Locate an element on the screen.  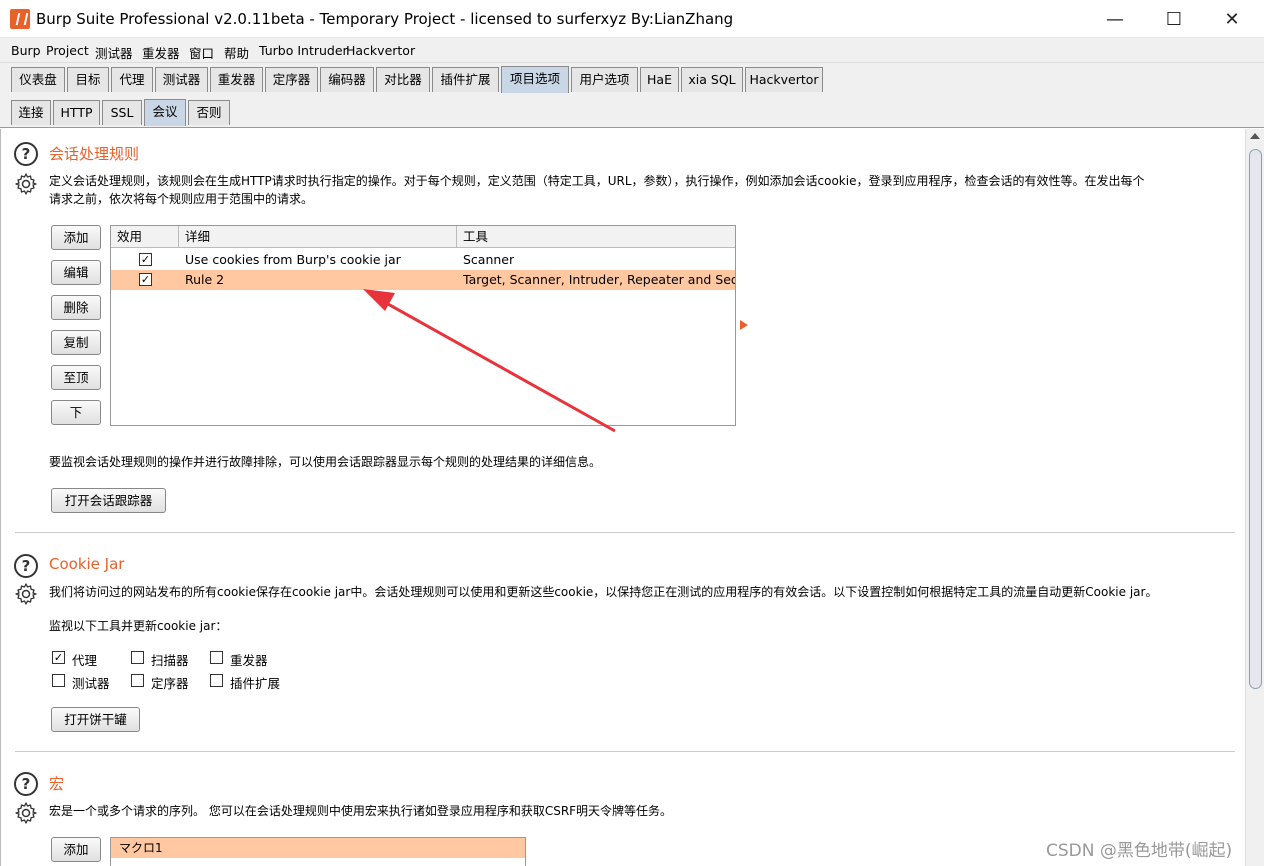
proxy-checkbox: ✓ is located at coordinates (58, 657).